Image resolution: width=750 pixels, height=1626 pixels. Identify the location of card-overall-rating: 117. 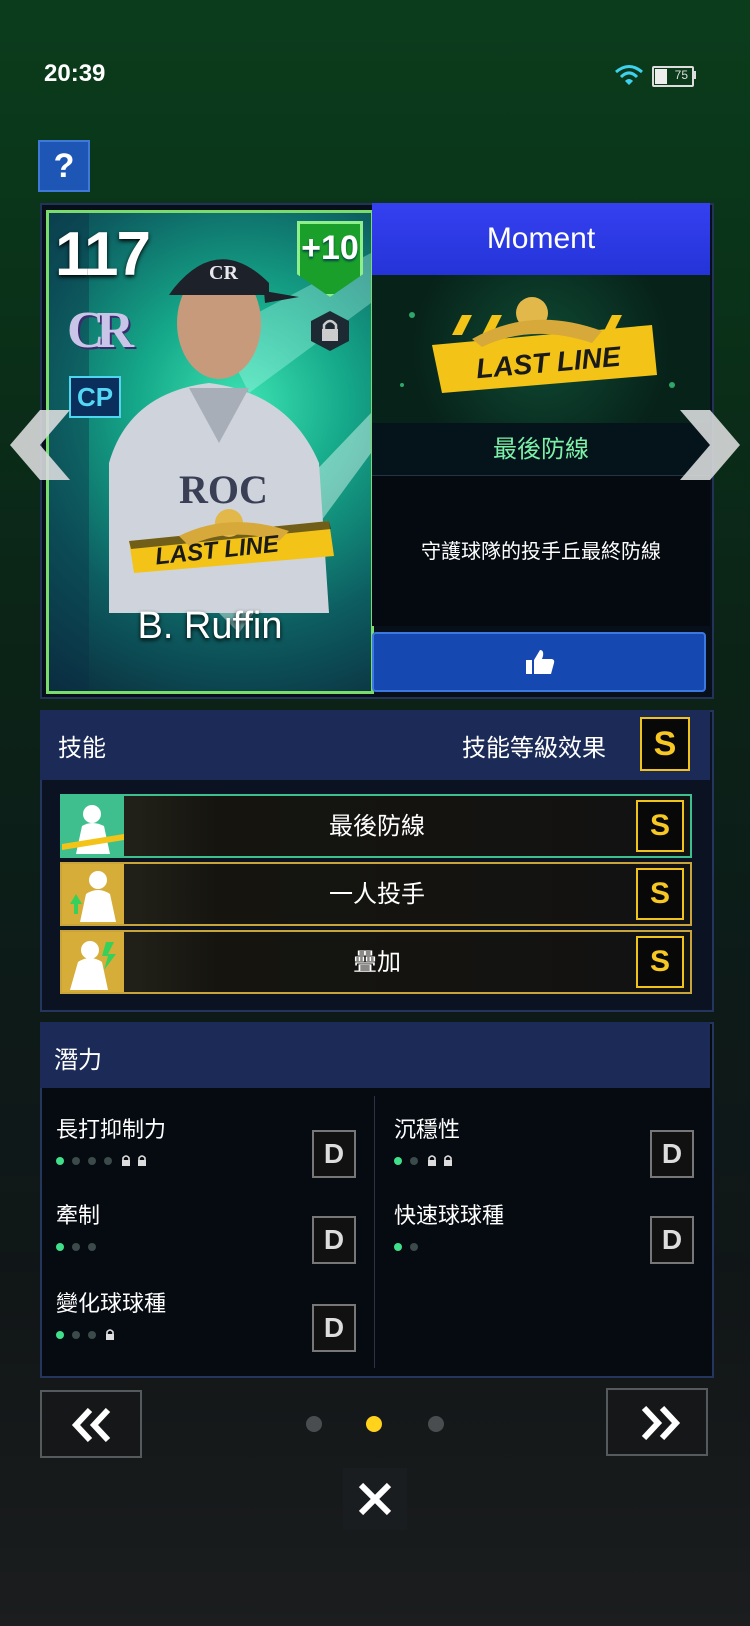
(103, 254).